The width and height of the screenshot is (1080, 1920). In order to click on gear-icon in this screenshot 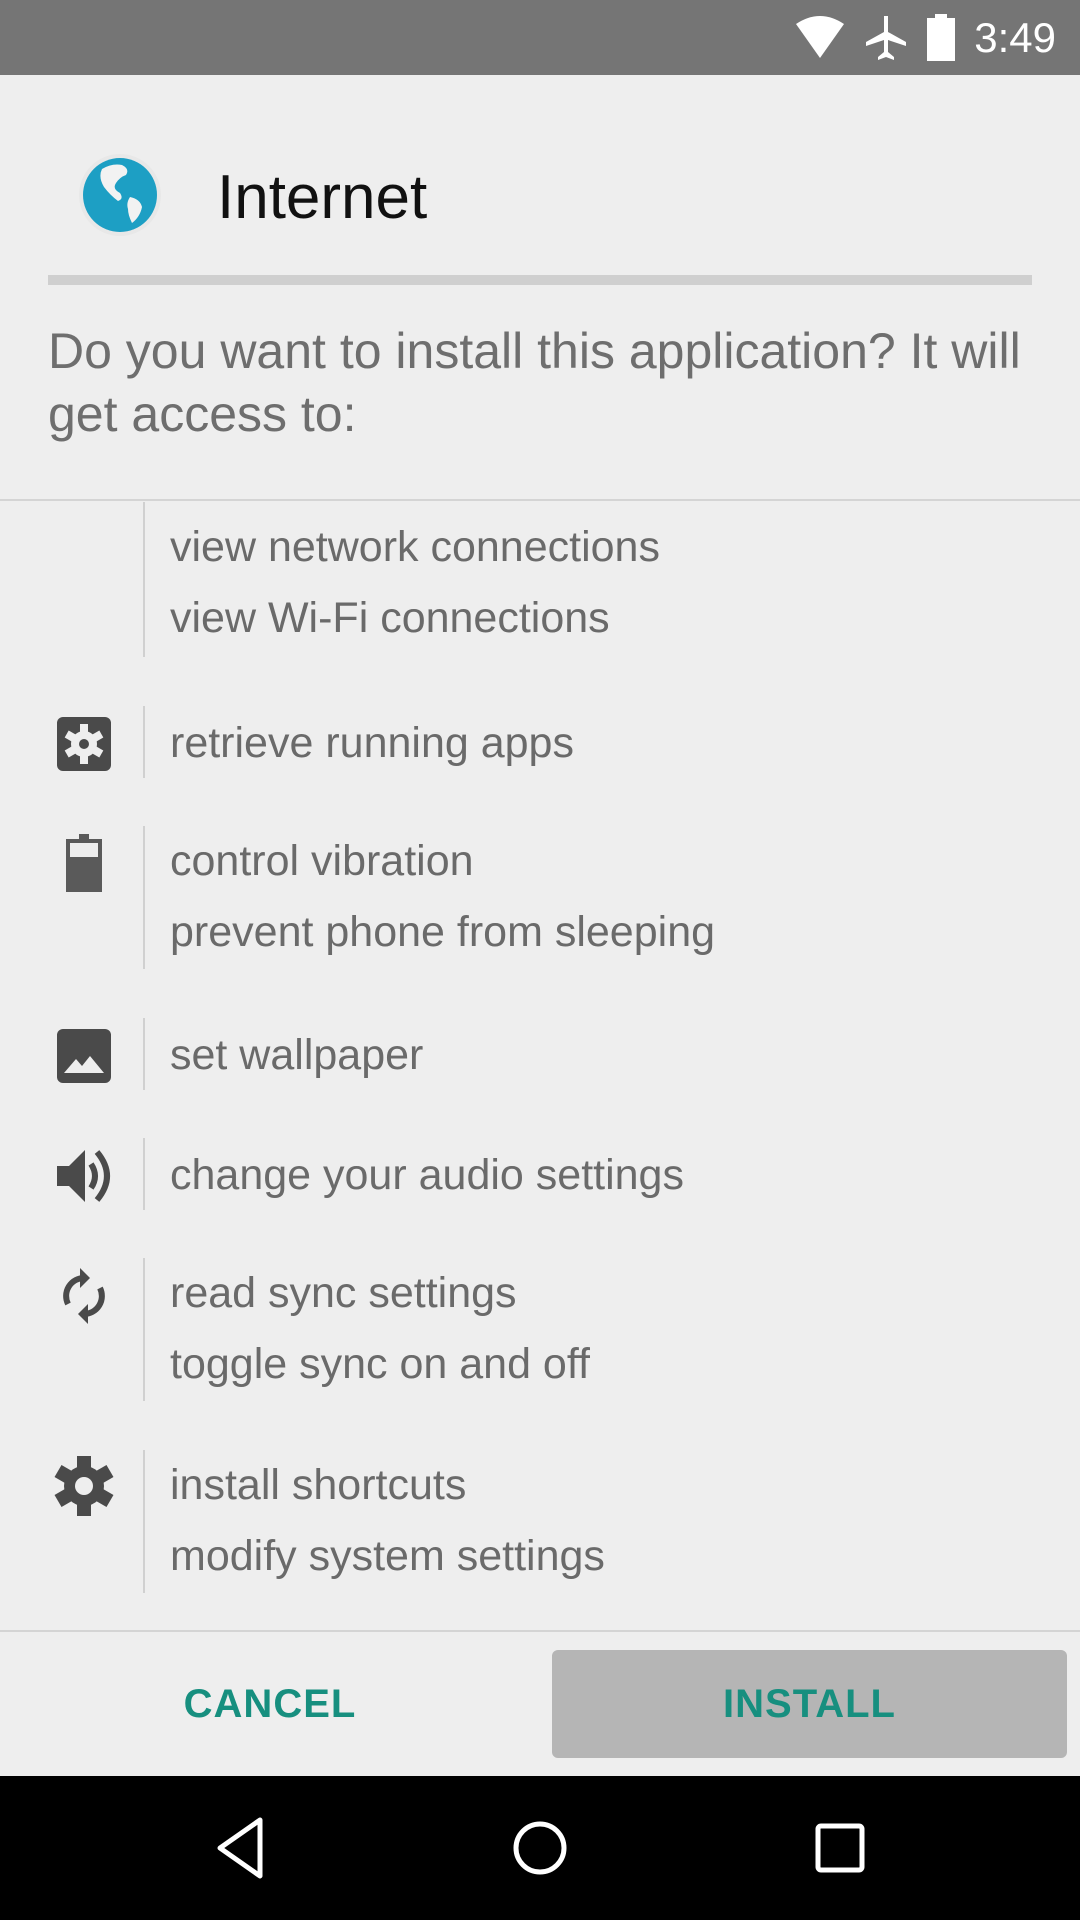, I will do `click(84, 1486)`.